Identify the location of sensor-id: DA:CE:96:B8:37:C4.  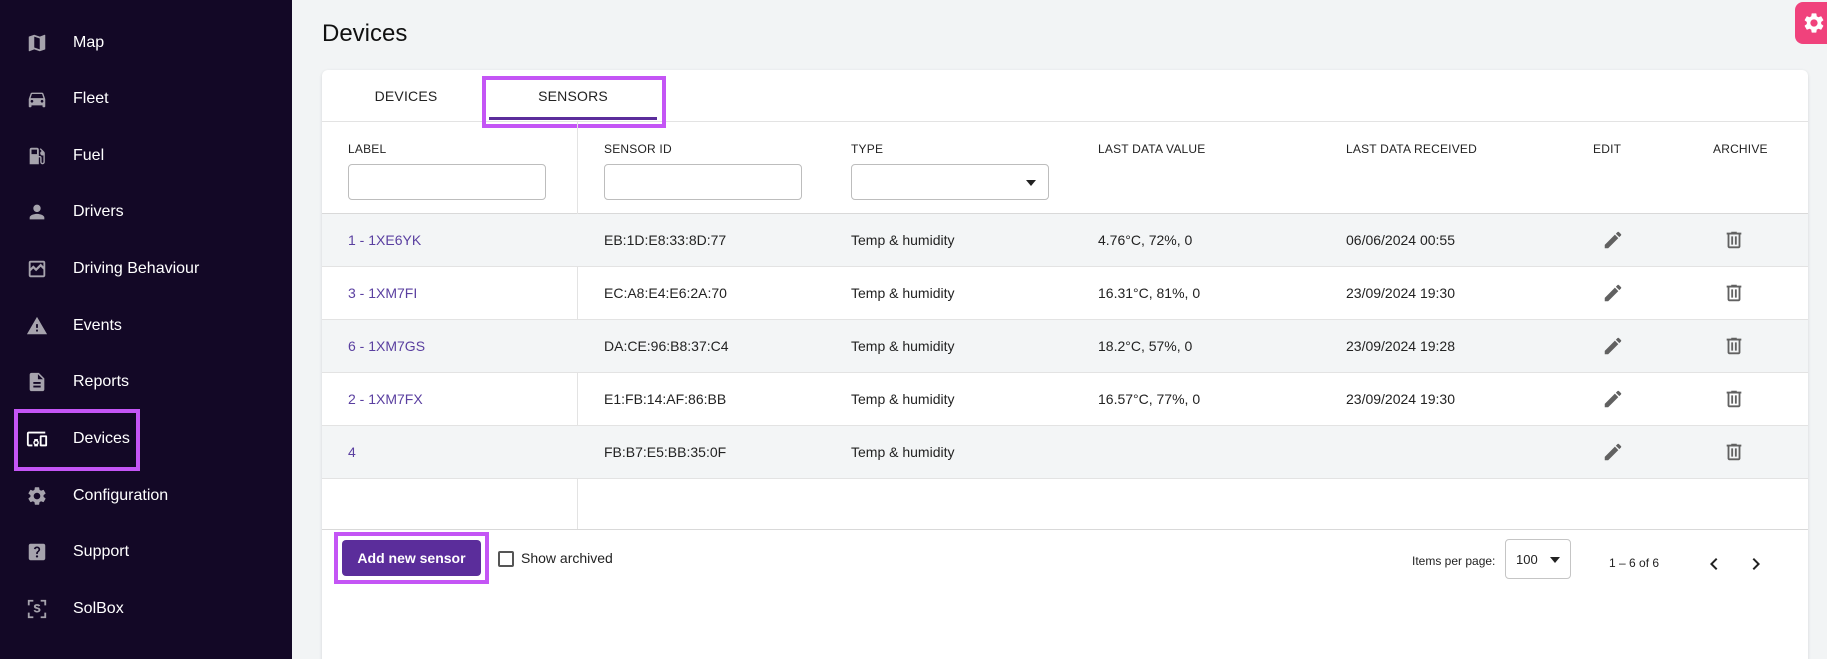
(666, 346).